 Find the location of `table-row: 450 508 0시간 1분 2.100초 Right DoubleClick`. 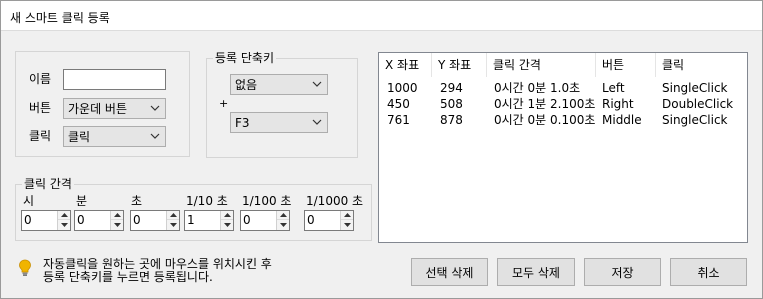

table-row: 450 508 0시간 1분 2.100초 Right DoubleClick is located at coordinates (563, 104).